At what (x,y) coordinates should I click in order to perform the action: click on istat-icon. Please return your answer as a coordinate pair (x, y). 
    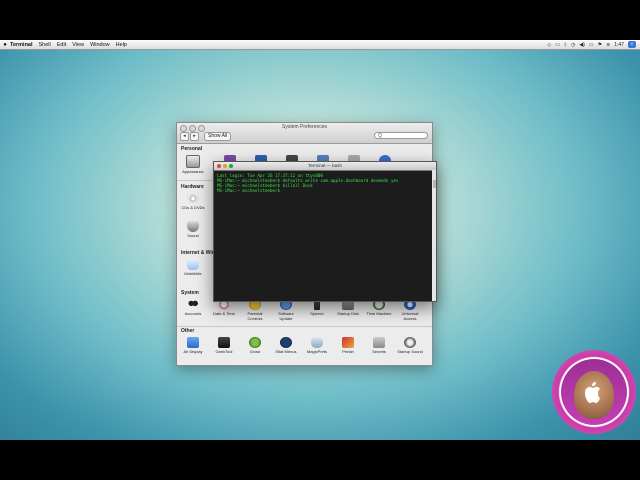
    Looking at the image, I should click on (286, 342).